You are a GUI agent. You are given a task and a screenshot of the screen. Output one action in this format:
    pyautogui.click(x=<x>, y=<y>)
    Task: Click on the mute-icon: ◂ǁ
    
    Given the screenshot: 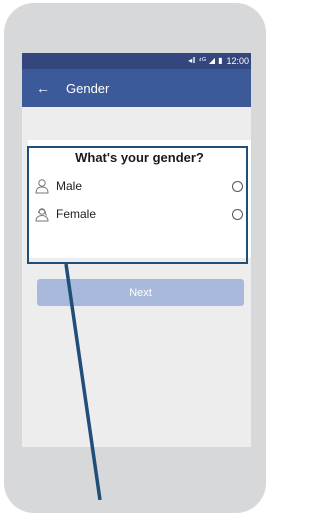 What is the action you would take?
    pyautogui.click(x=192, y=60)
    